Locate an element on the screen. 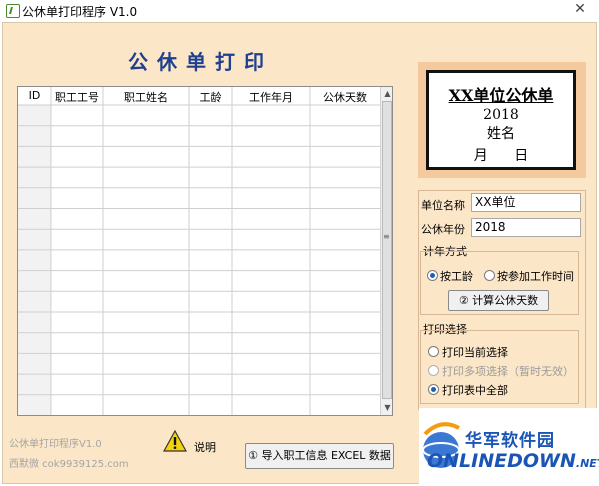 The image size is (599, 486). column-header-id: ID is located at coordinates (34, 95).